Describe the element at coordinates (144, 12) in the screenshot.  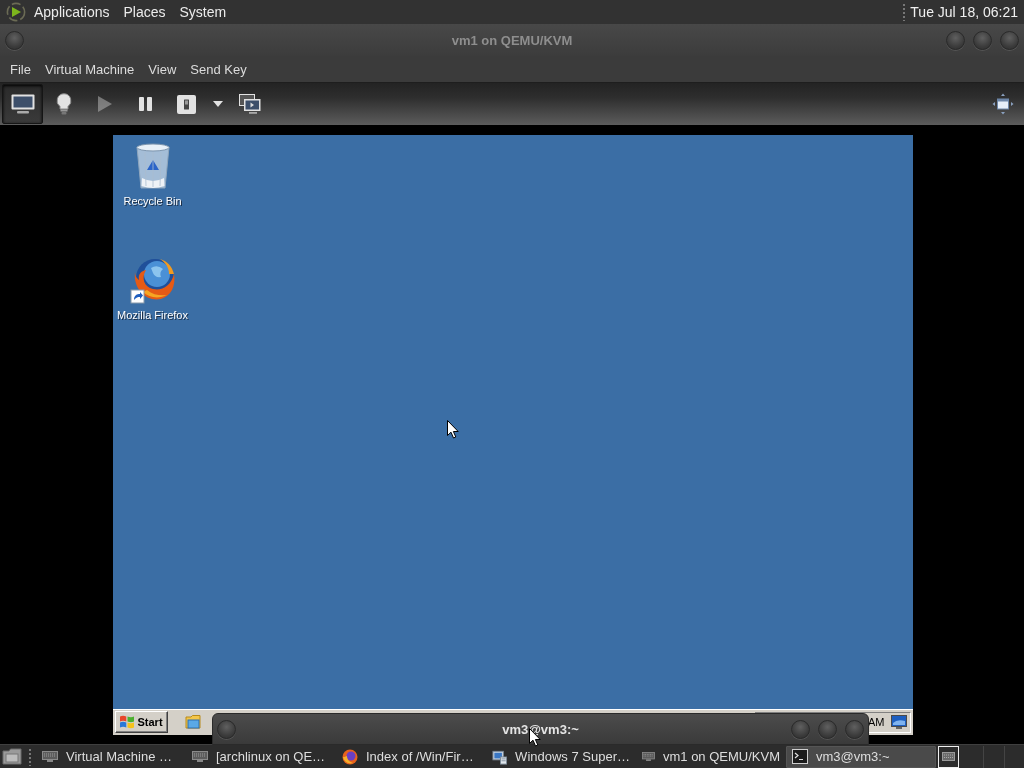
I see `panel-menu: Places` at that location.